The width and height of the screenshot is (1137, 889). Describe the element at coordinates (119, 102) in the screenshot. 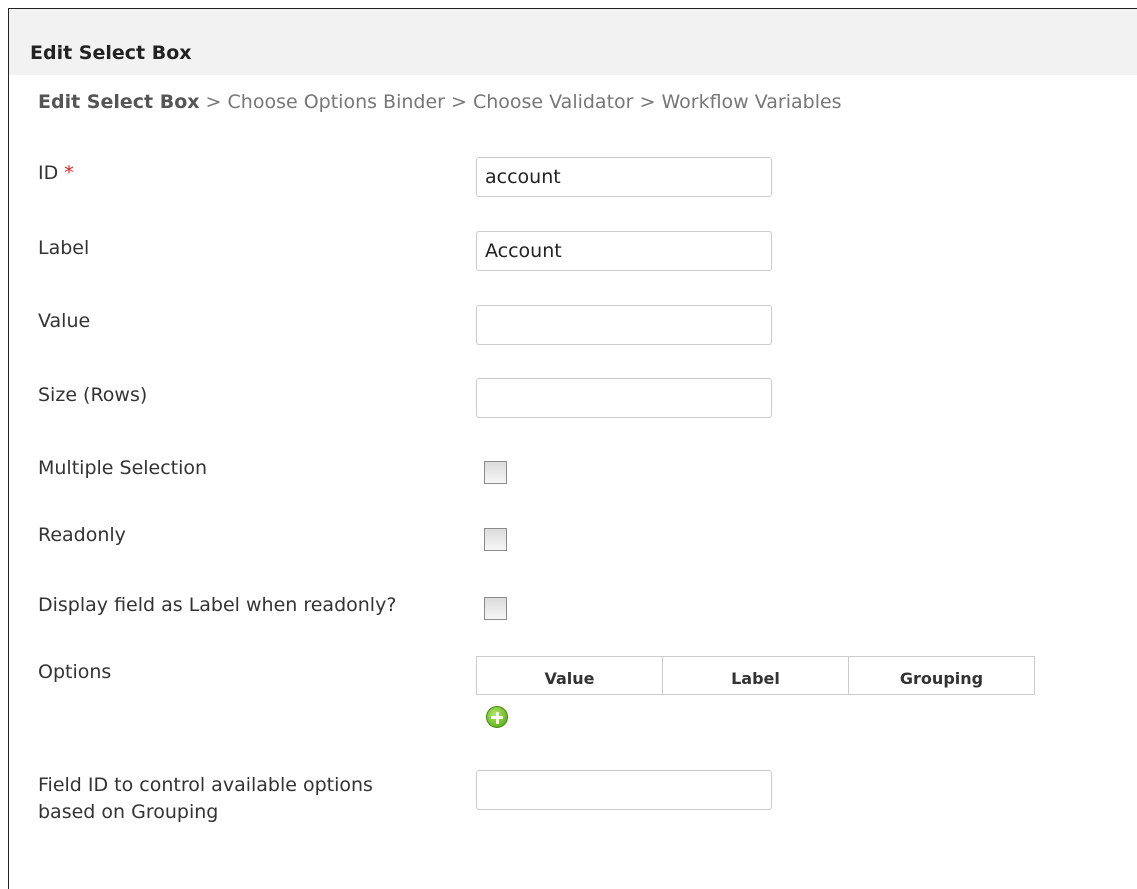

I see `breadcrumb-current: Edit Select Box` at that location.